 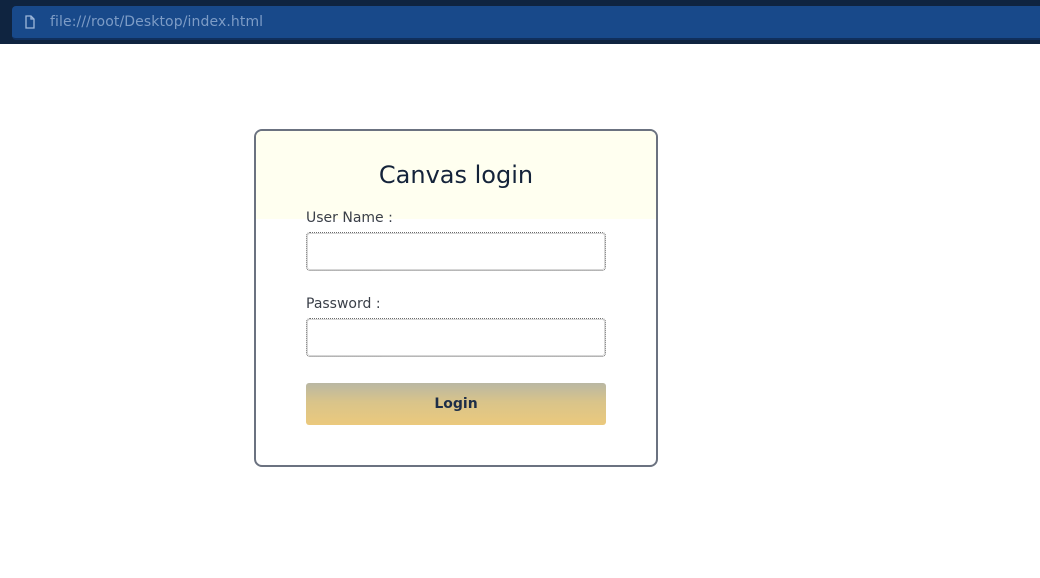 What do you see at coordinates (343, 304) in the screenshot?
I see `password-label: Password :` at bounding box center [343, 304].